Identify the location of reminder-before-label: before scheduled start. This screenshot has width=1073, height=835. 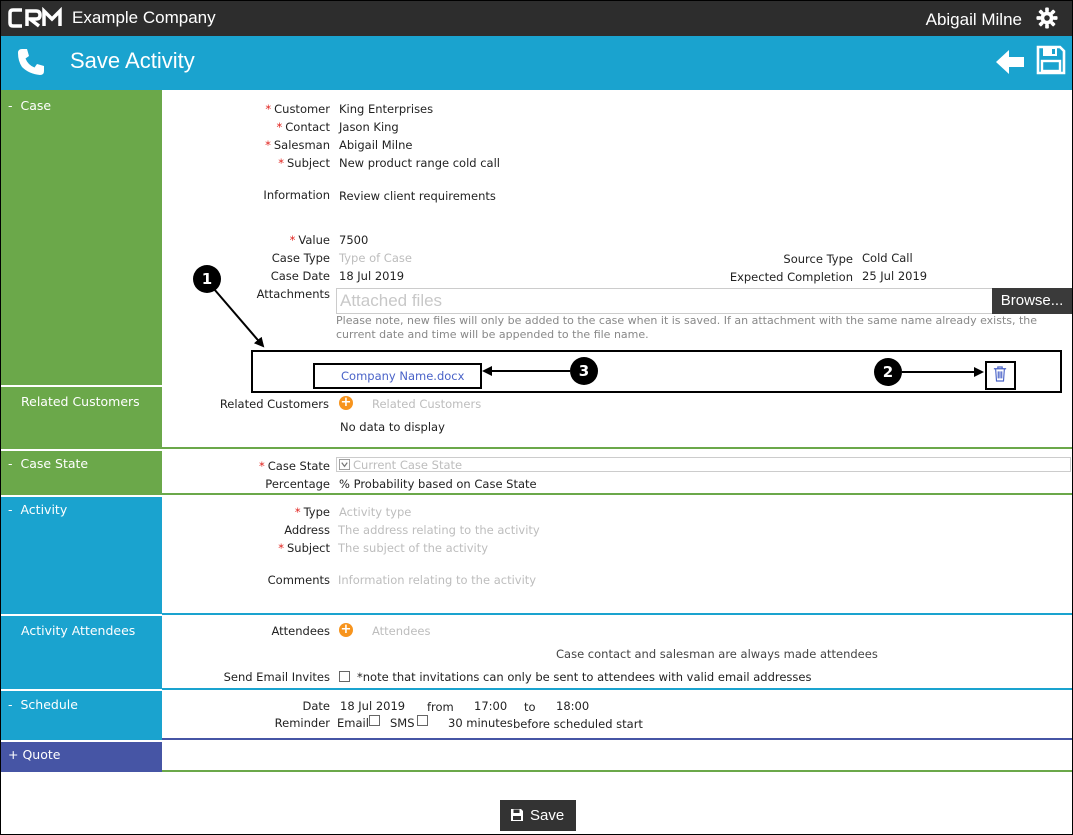
(578, 724).